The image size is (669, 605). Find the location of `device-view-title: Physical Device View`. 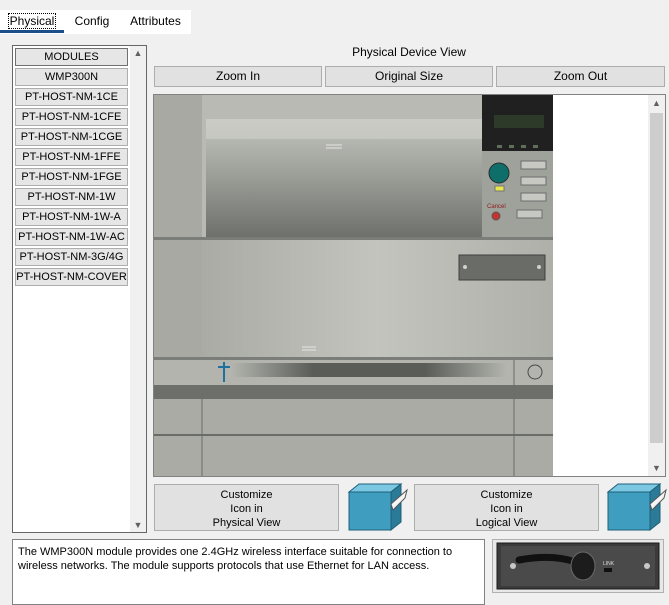

device-view-title: Physical Device View is located at coordinates (409, 52).